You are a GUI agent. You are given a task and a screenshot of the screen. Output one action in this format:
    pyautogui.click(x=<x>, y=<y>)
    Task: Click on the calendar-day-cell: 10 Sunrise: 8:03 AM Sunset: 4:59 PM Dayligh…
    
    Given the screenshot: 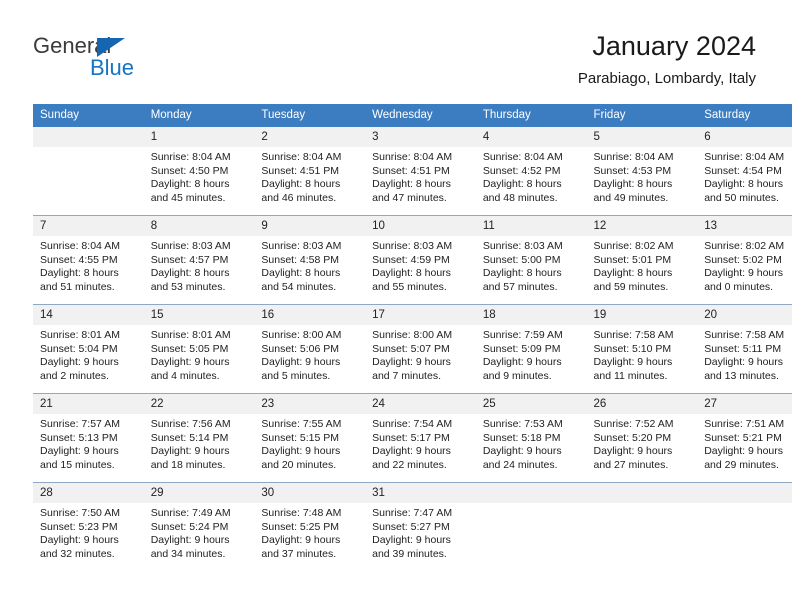 What is the action you would take?
    pyautogui.click(x=420, y=260)
    